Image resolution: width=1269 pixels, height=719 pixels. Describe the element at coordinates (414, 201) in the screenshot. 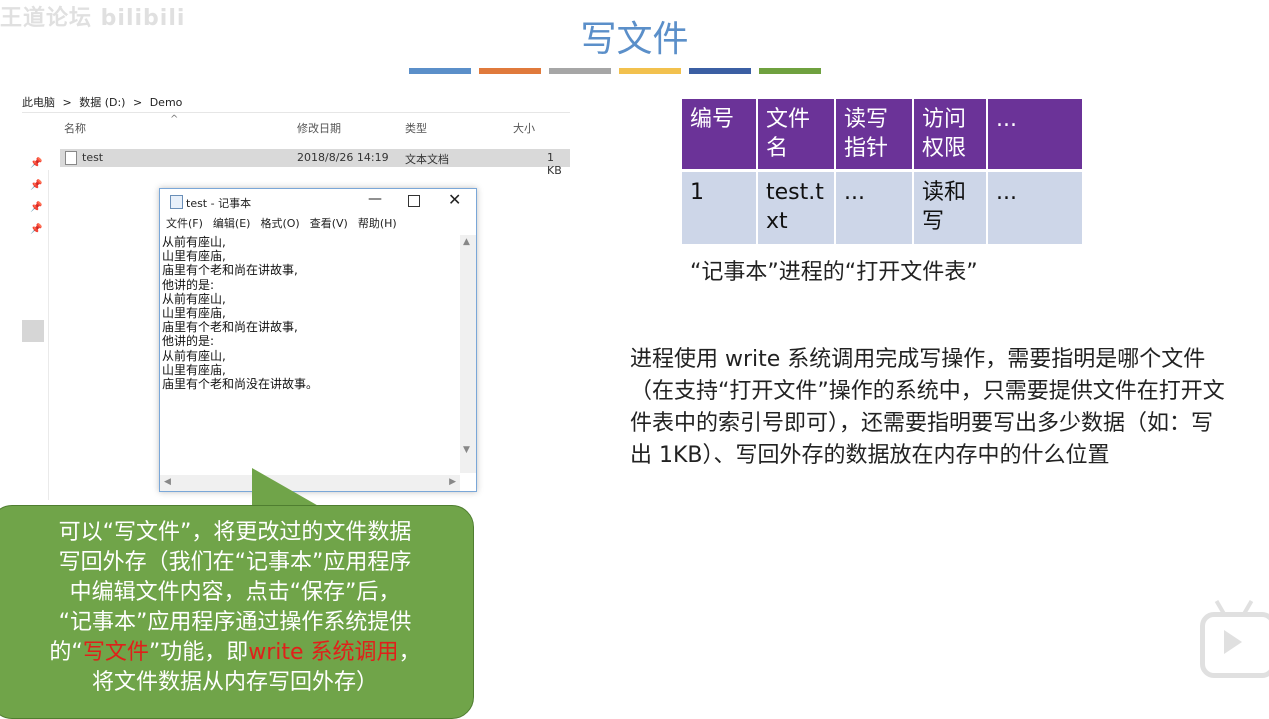

I see `maximize-icon` at that location.